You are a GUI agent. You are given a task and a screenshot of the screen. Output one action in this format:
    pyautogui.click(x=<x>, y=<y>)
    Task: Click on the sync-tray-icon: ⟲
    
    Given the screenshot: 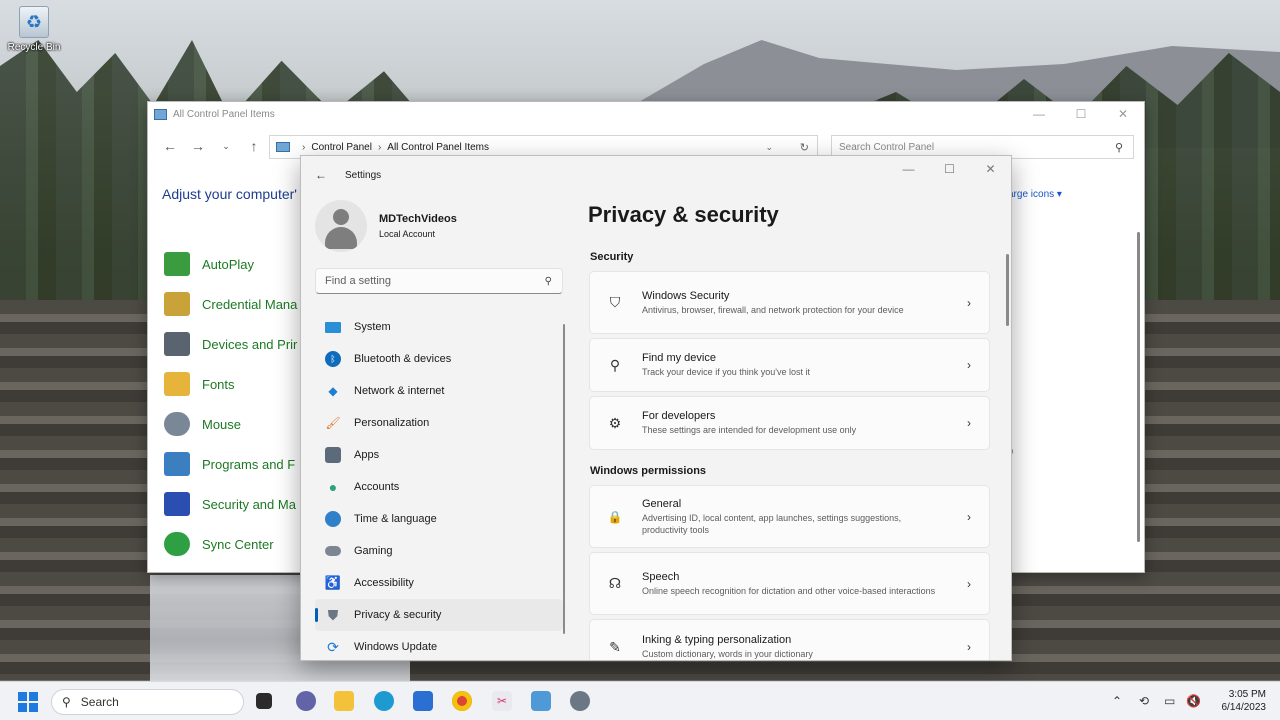 What is the action you would take?
    pyautogui.click(x=1144, y=701)
    